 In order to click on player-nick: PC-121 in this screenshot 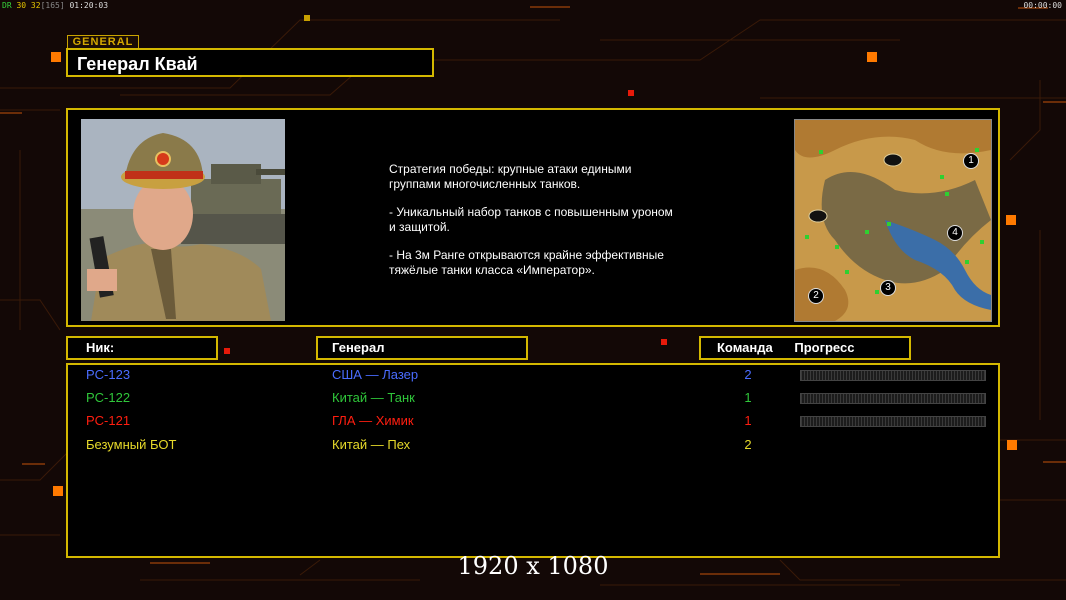, I will do `click(108, 420)`.